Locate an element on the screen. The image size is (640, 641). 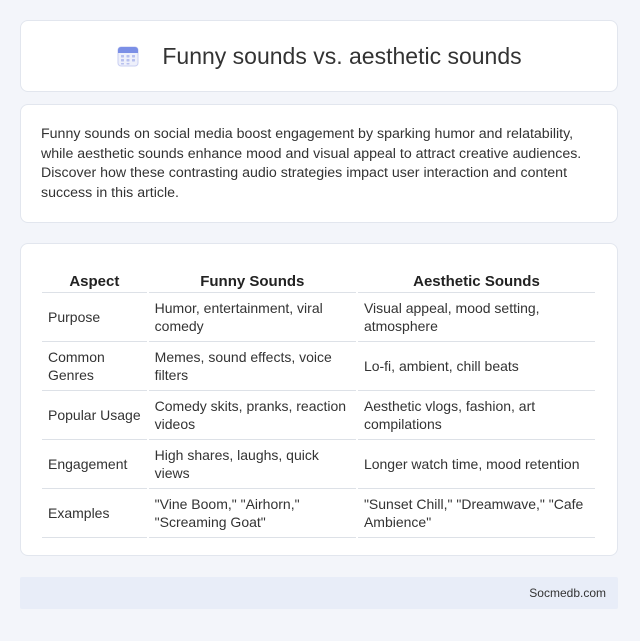
title-wrap: Funny sounds vs. aesthetic sounds is located at coordinates (319, 56).